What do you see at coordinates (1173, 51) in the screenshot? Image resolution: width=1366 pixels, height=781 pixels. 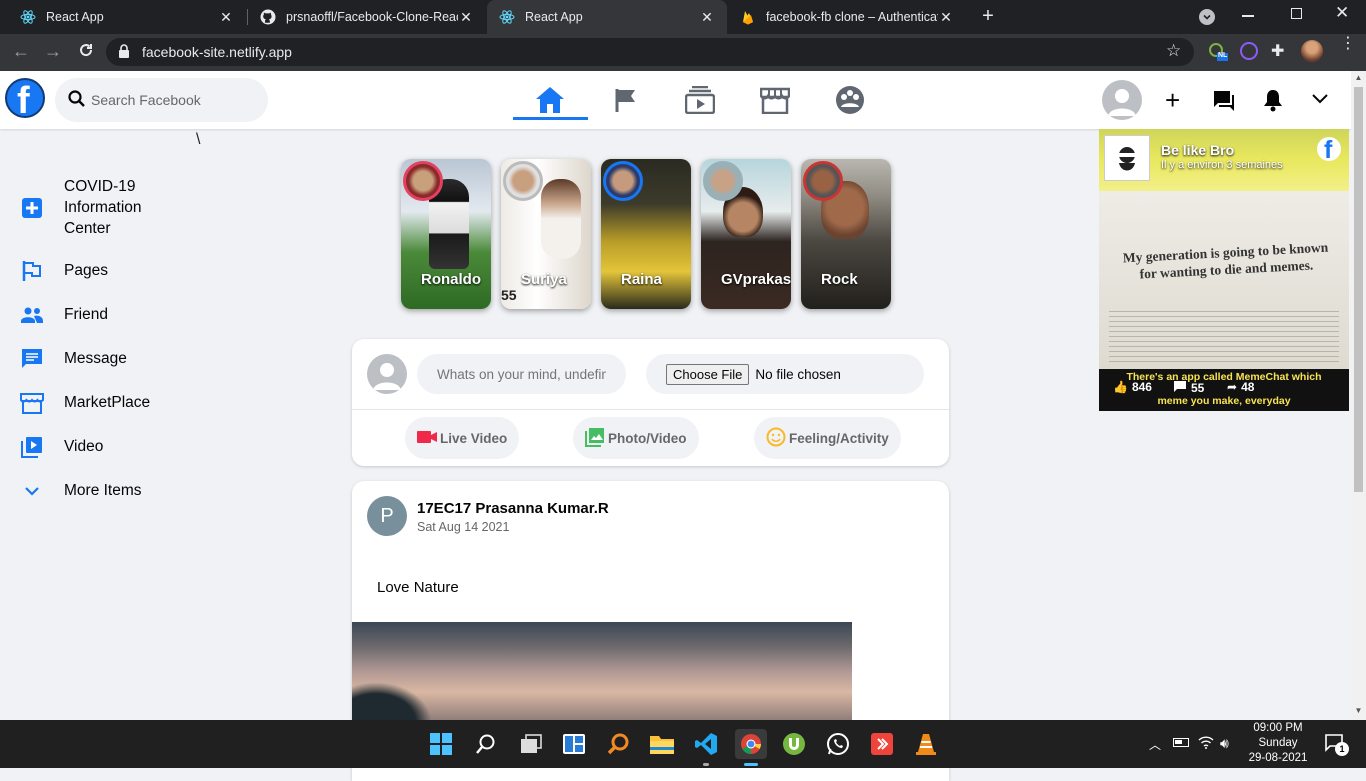 I see `bookmark-star-icon: ☆` at bounding box center [1173, 51].